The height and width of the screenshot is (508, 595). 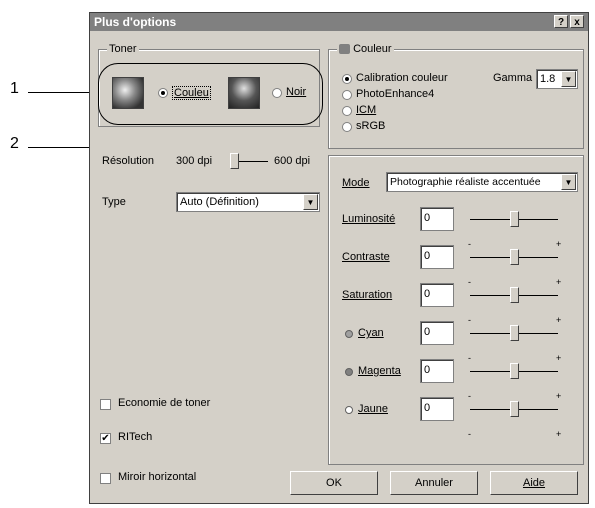 I want to click on photoenhance-radio, so click(x=347, y=95).